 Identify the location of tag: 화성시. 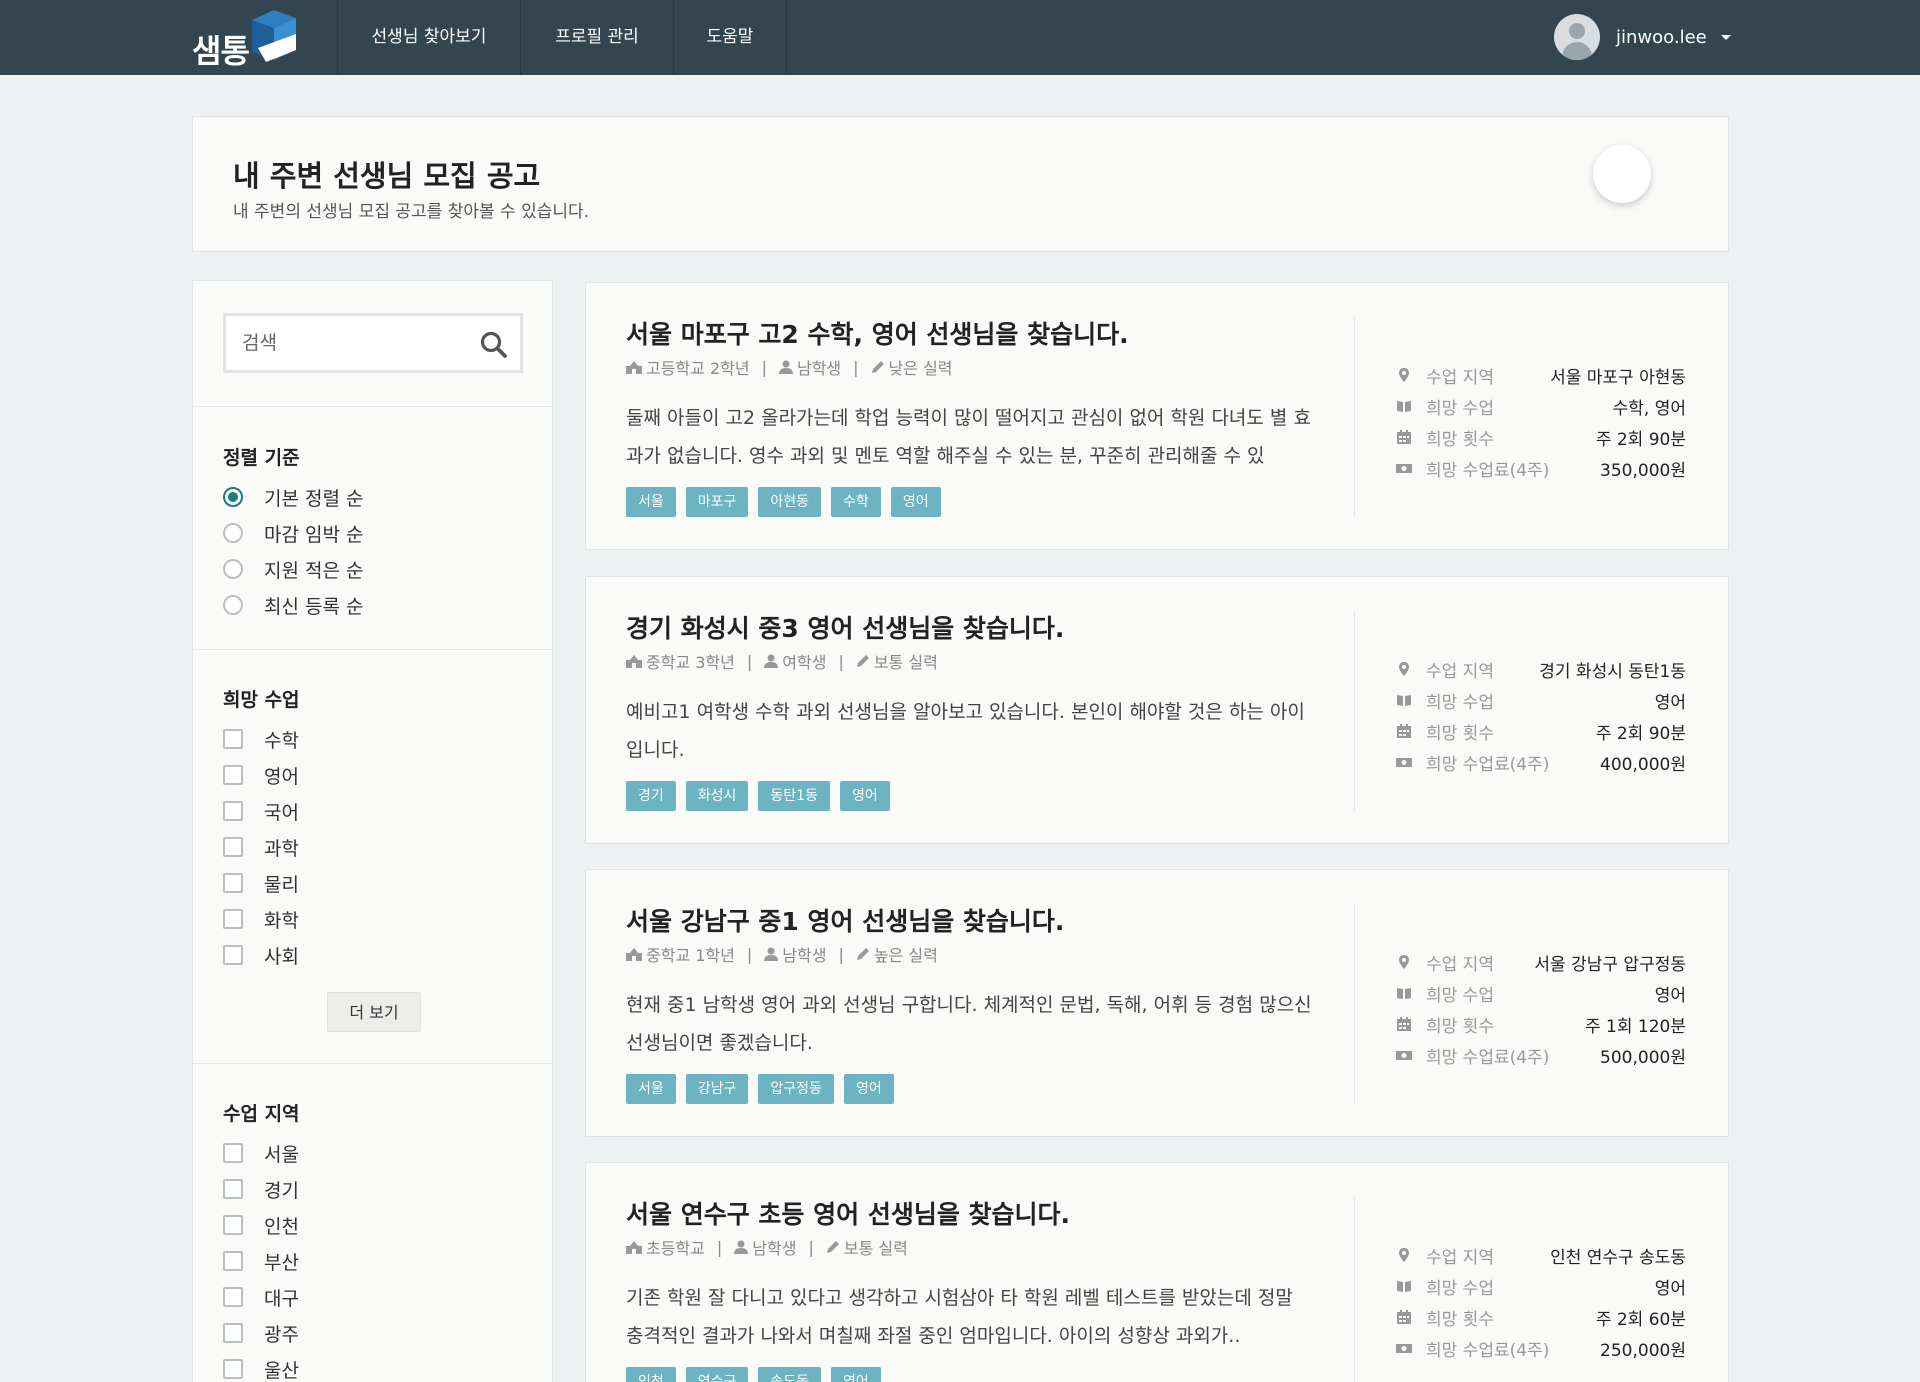
(717, 796).